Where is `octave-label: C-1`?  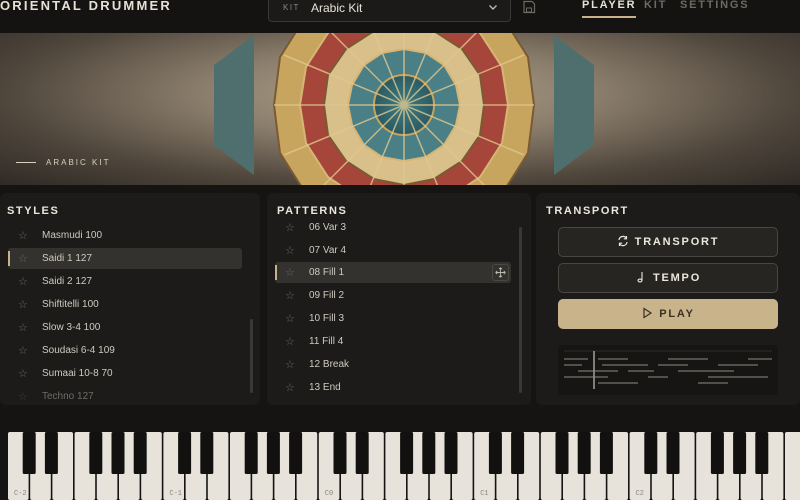
octave-label: C-1 is located at coordinates (175, 494).